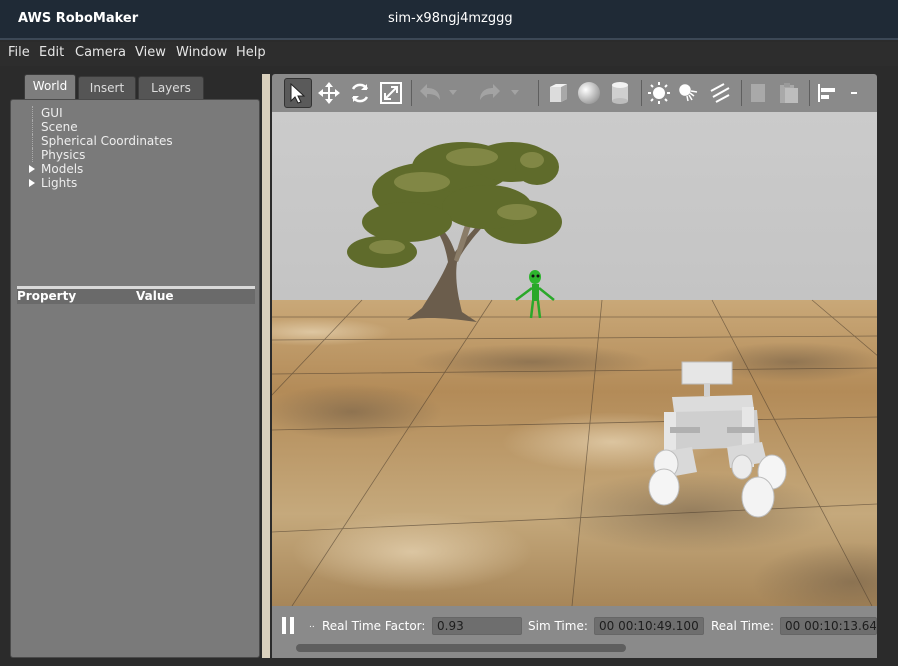  I want to click on tree-item-models: Models, so click(101, 169).